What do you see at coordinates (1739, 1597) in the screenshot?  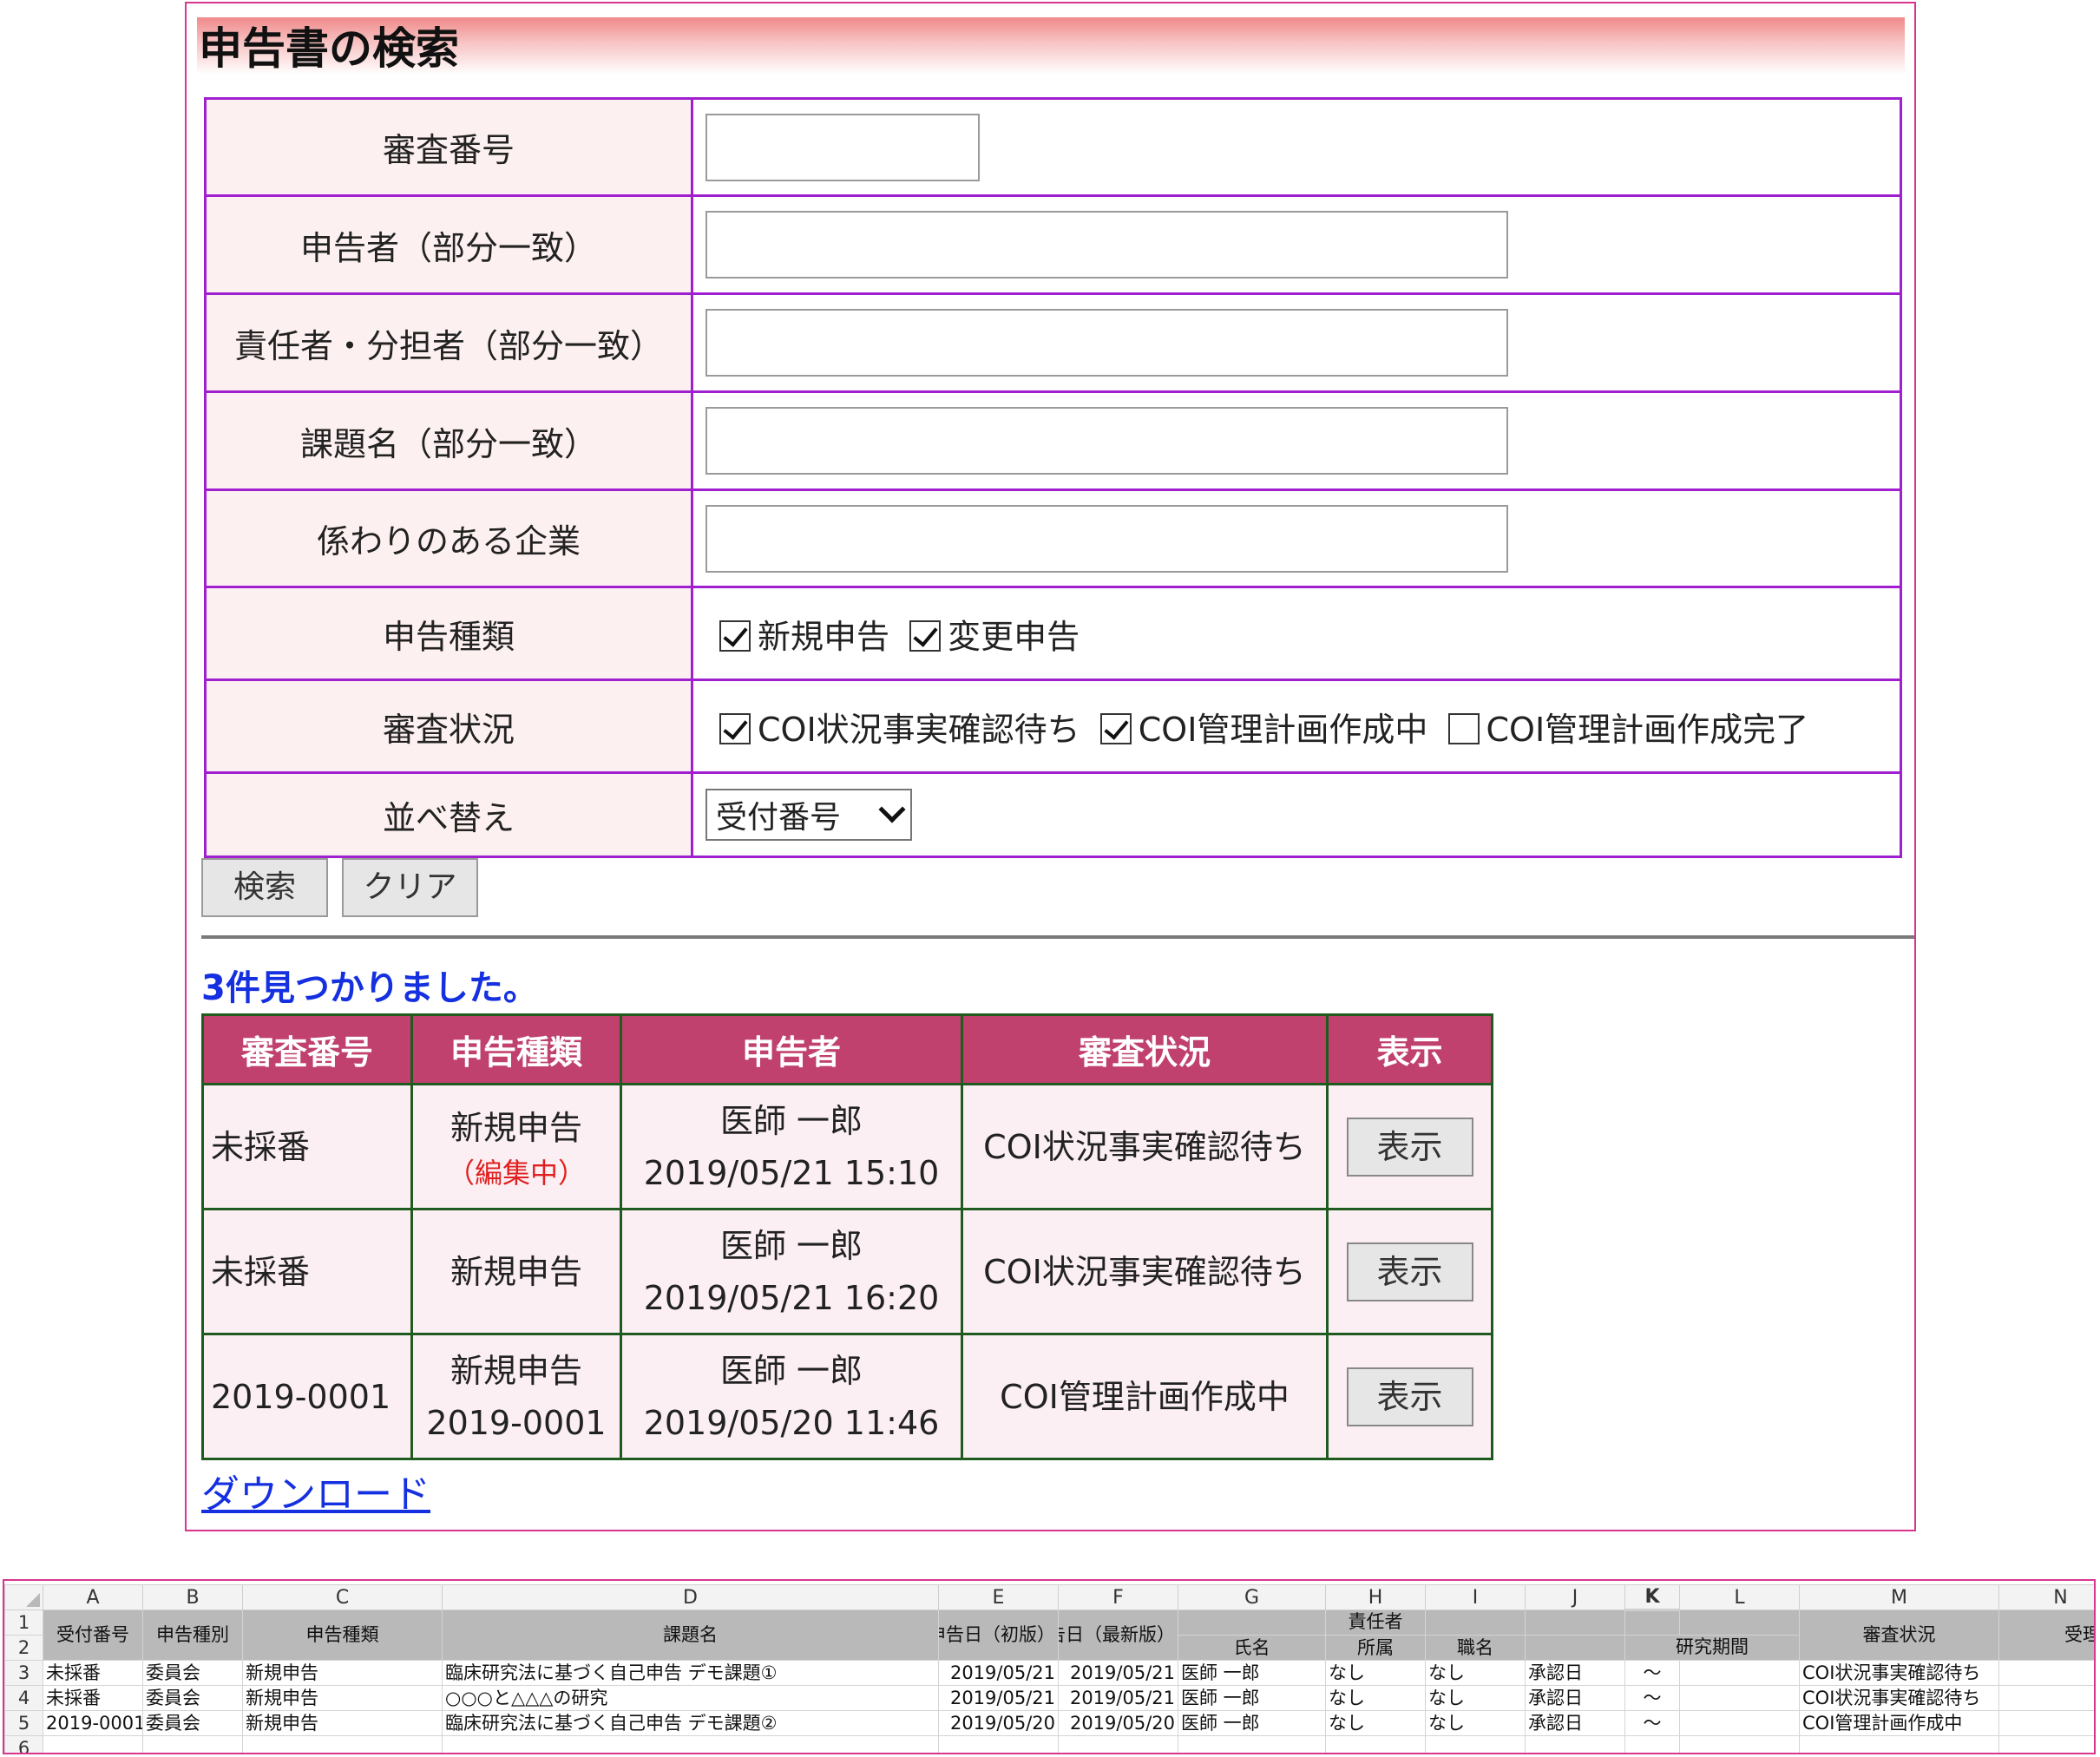 I see `column-letter: L` at bounding box center [1739, 1597].